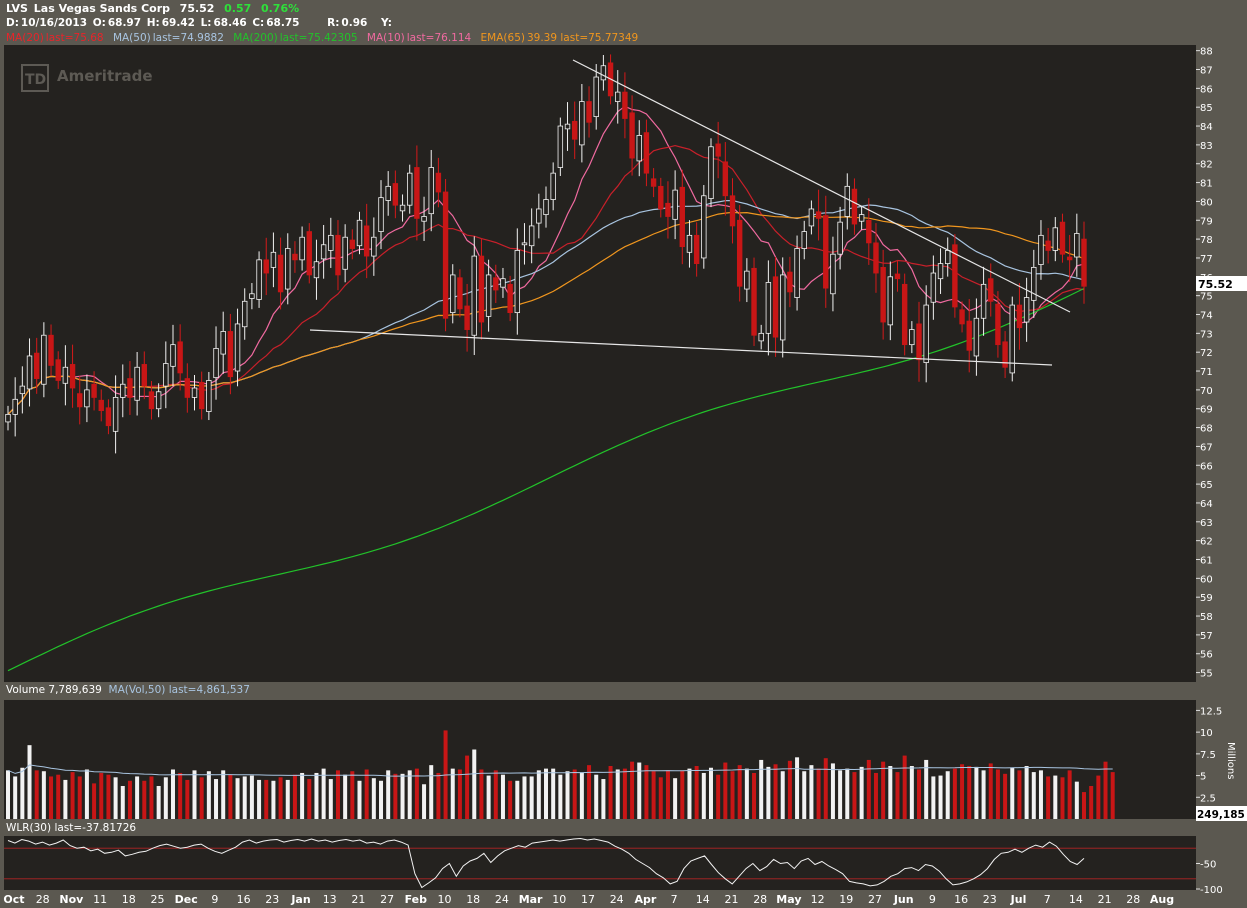 This screenshot has width=1247, height=908. I want to click on price-tick-label: 79, so click(1206, 221).